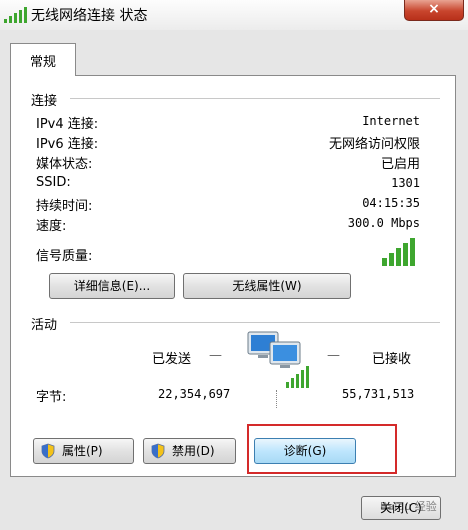 Image resolution: width=468 pixels, height=530 pixels. Describe the element at coordinates (255, 322) in the screenshot. I see `activity-divider` at that location.